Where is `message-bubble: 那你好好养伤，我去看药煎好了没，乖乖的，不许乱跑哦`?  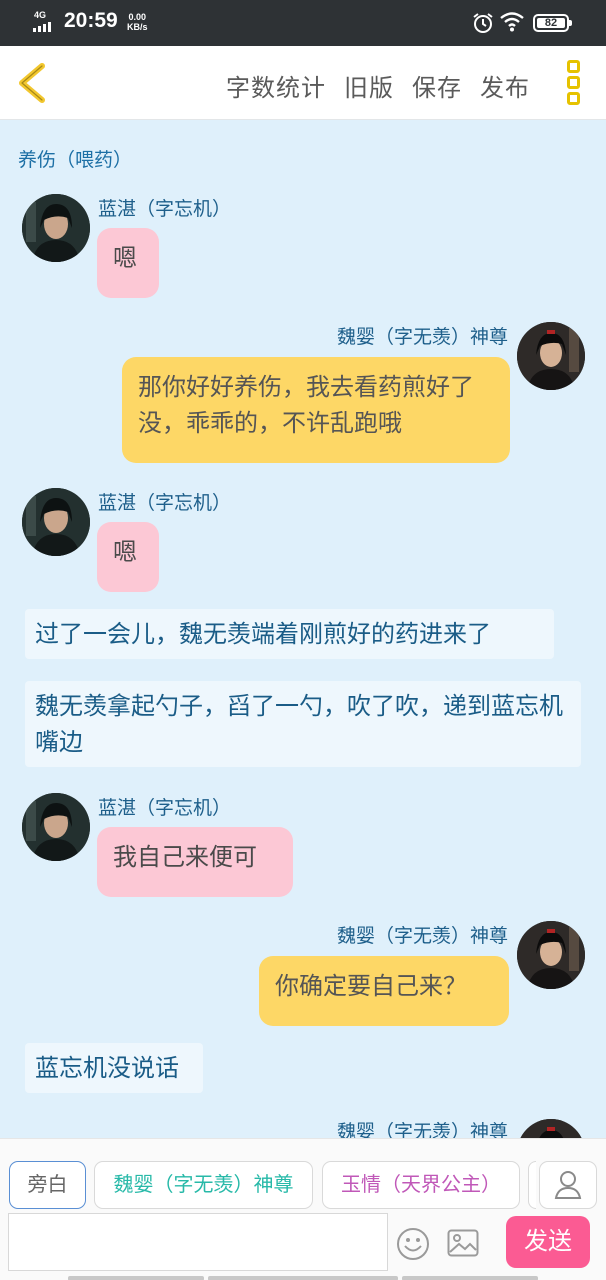
message-bubble: 那你好好养伤，我去看药煎好了没，乖乖的，不许乱跑哦 is located at coordinates (316, 410).